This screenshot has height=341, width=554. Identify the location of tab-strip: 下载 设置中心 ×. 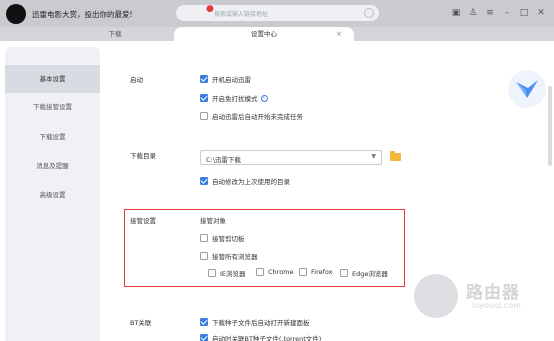
(277, 34).